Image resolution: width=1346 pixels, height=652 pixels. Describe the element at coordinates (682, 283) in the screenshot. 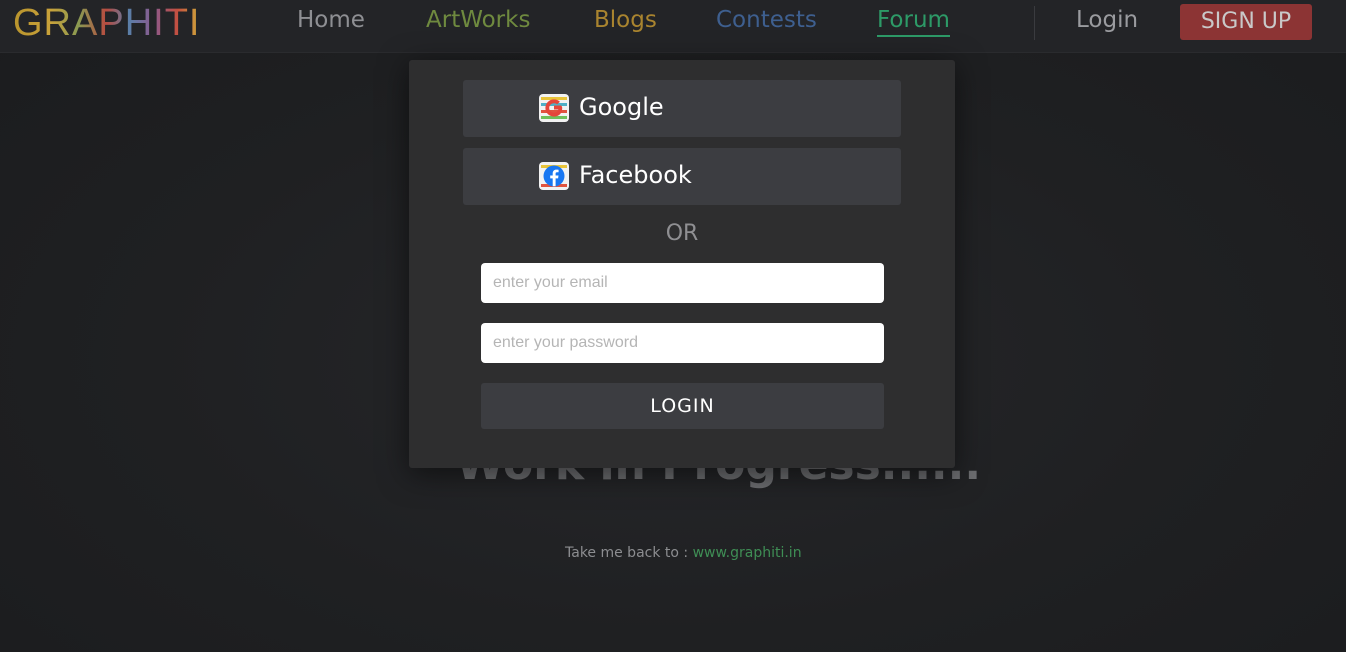

I see `email-field` at that location.